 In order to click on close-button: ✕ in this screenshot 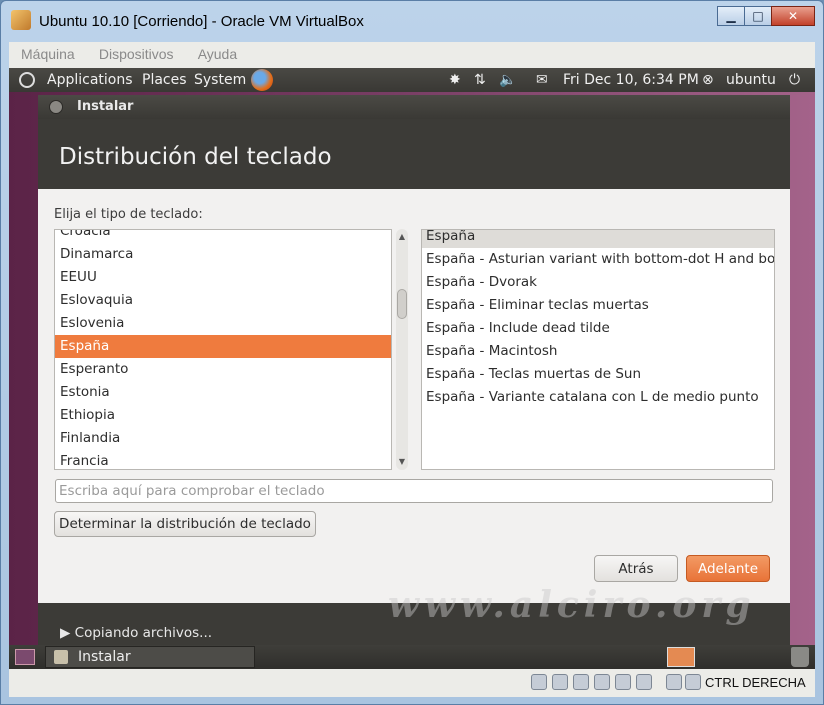, I will do `click(793, 16)`.